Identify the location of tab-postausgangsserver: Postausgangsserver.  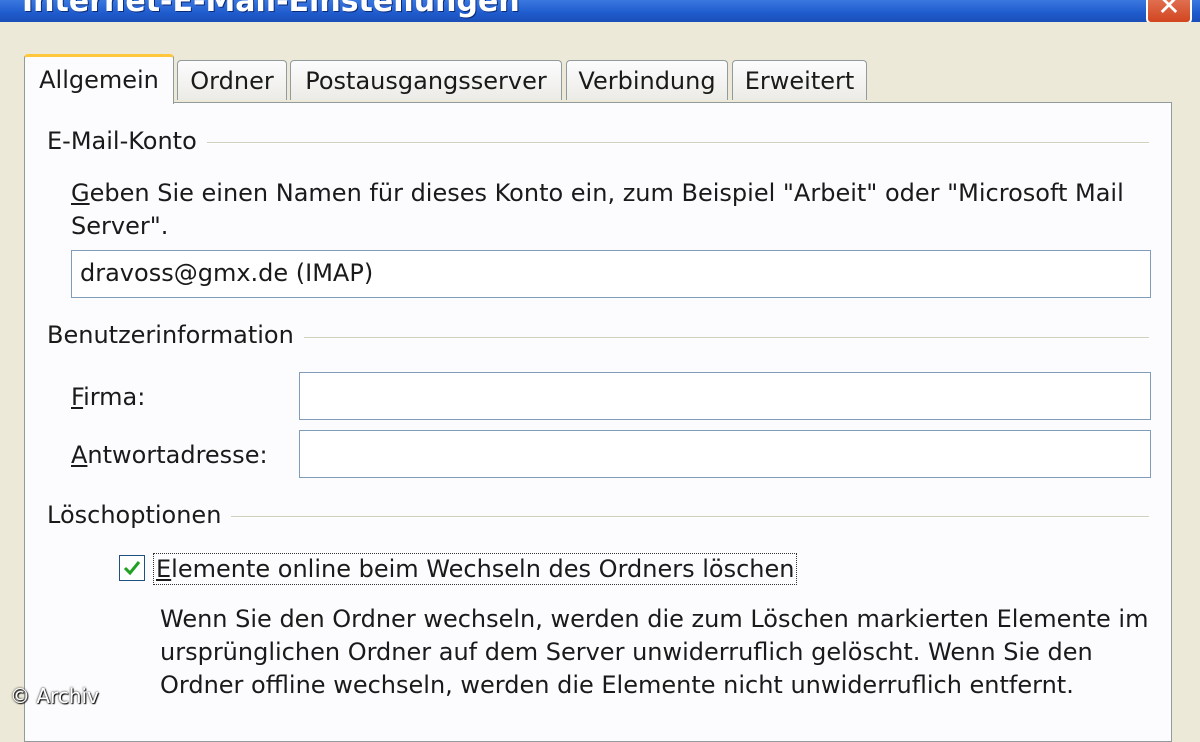
(426, 80).